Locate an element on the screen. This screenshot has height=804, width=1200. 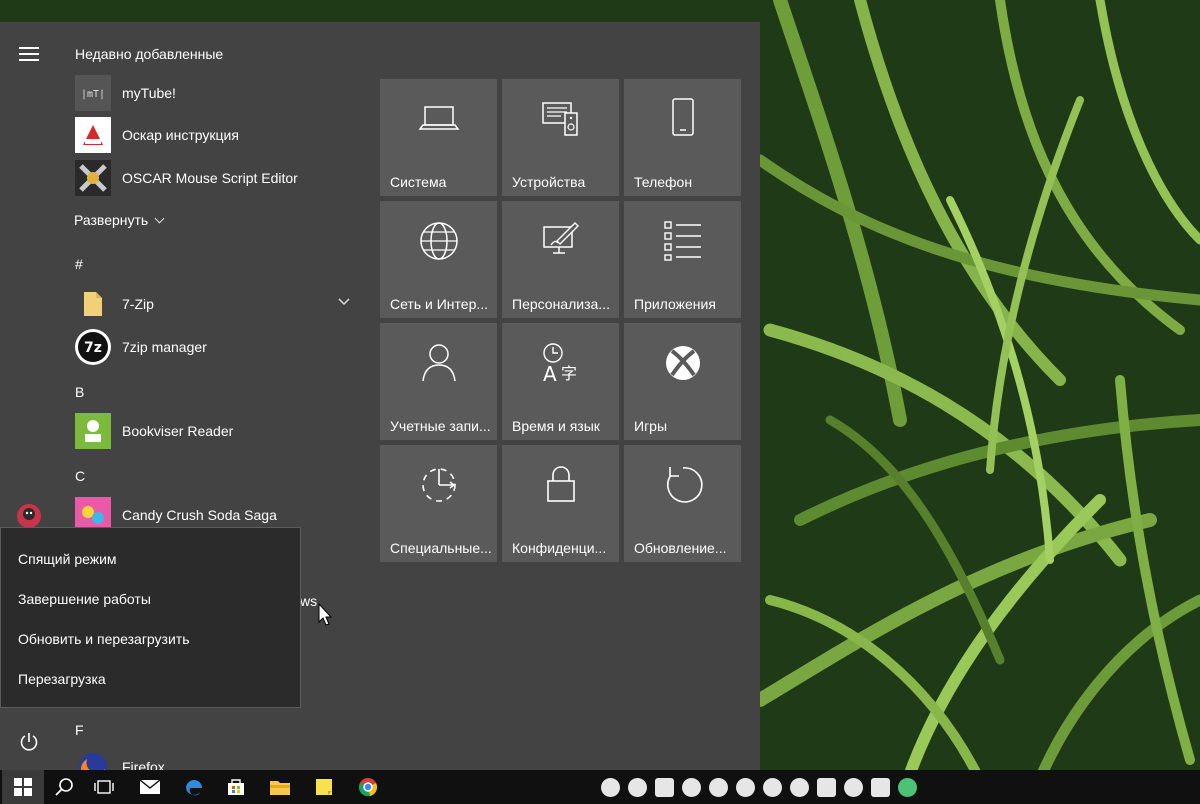
hamburger-icon is located at coordinates (29, 54).